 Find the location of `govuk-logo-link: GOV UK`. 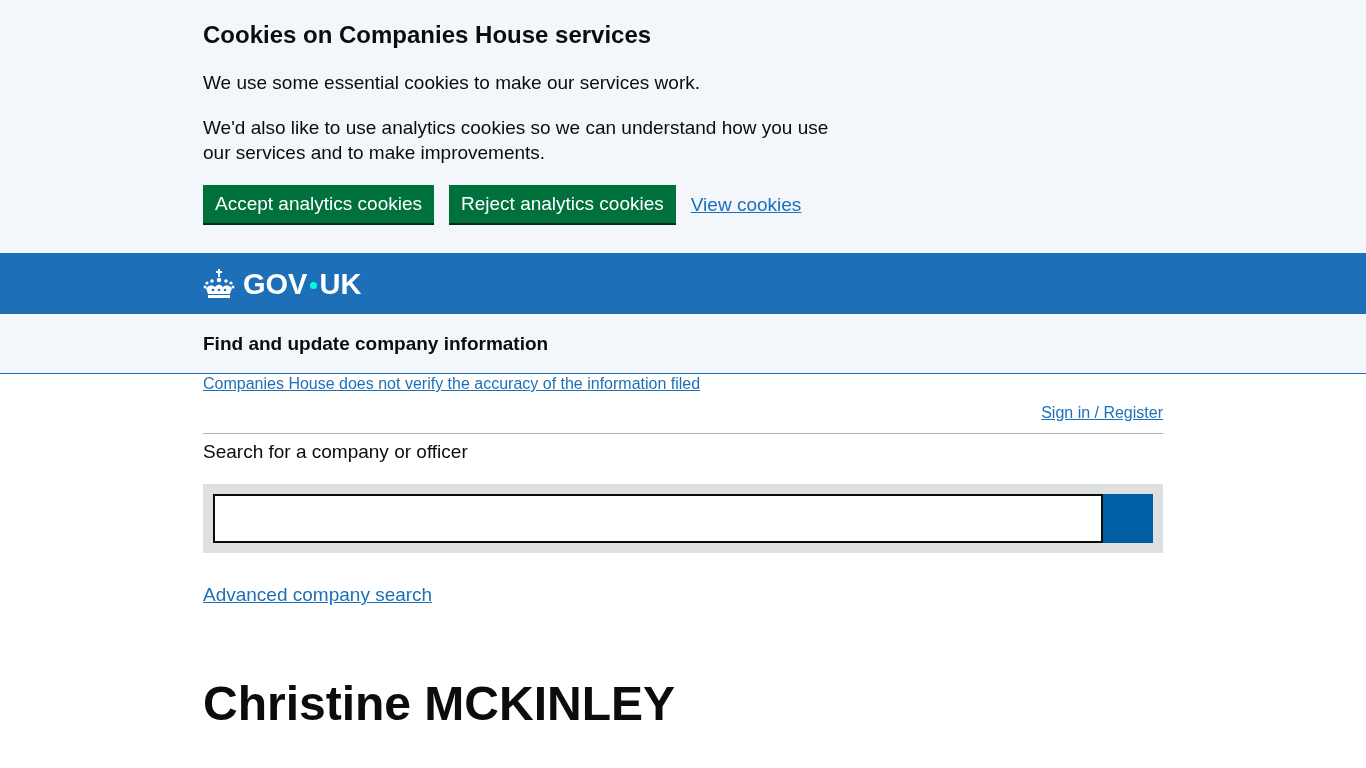

govuk-logo-link: GOV UK is located at coordinates (282, 283).